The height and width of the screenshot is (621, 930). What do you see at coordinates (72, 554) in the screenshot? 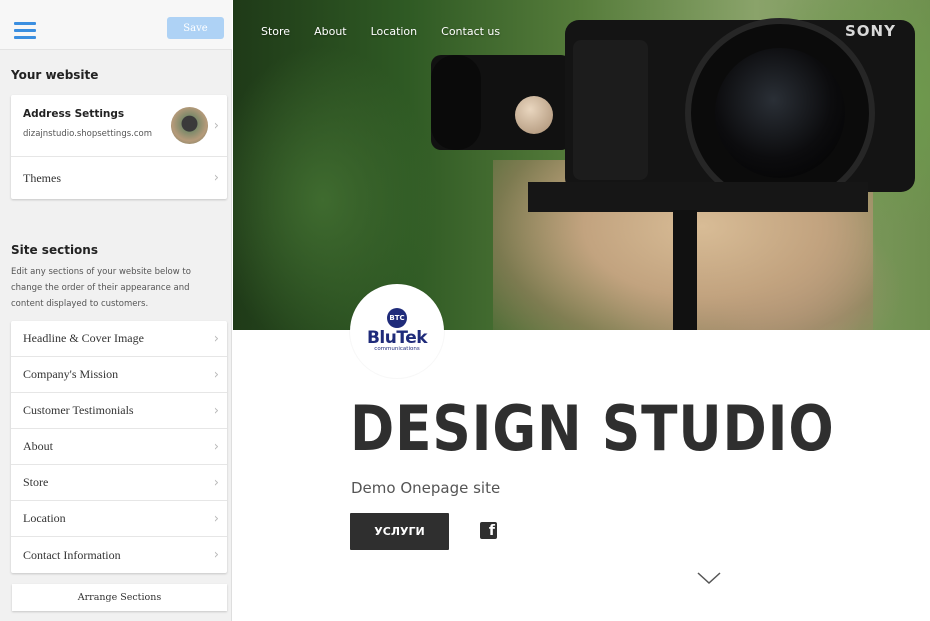
I see `section-item-label: Contact Information` at bounding box center [72, 554].